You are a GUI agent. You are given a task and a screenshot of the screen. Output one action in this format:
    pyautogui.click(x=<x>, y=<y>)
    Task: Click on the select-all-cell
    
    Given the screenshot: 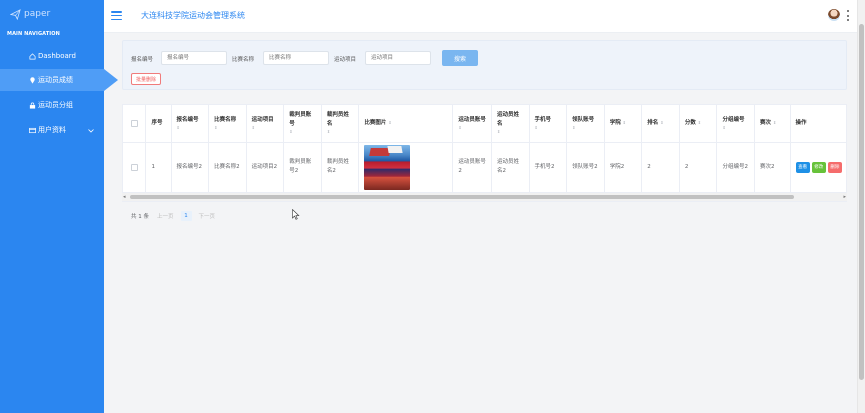 What is the action you would take?
    pyautogui.click(x=135, y=124)
    